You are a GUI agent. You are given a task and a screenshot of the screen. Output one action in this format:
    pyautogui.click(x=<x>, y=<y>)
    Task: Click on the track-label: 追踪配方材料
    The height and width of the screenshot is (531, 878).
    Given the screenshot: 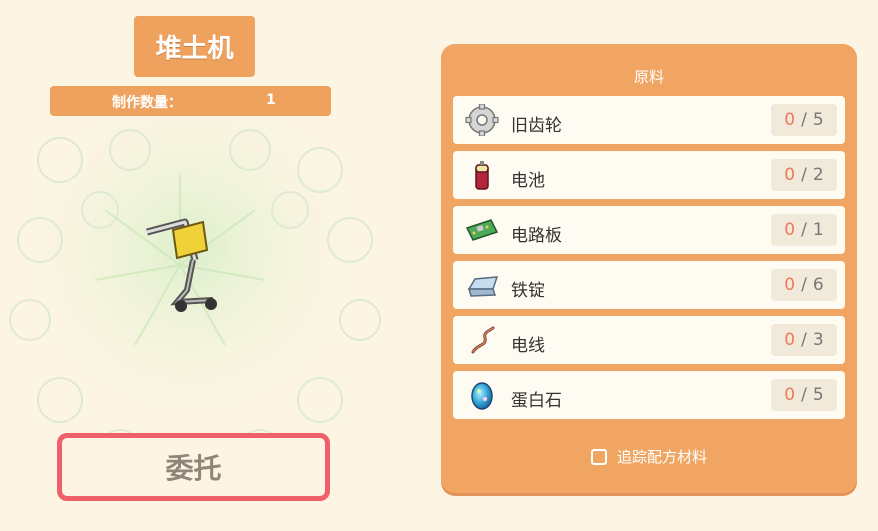 What is the action you would take?
    pyautogui.click(x=661, y=457)
    